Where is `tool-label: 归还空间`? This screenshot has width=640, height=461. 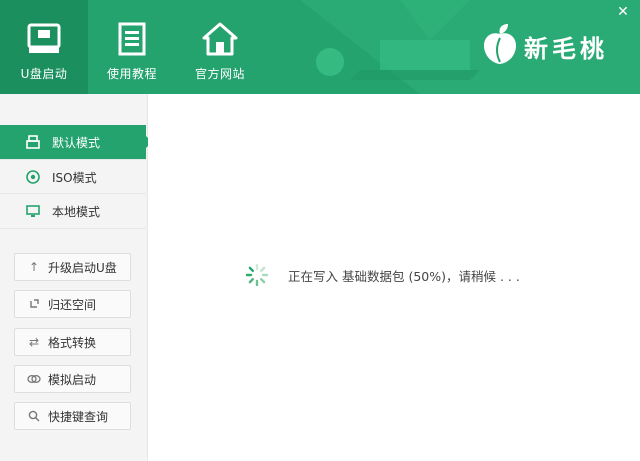 tool-label: 归还空间 is located at coordinates (72, 304).